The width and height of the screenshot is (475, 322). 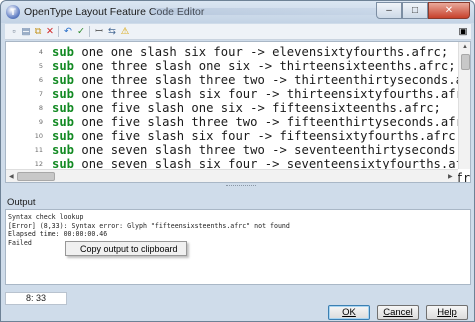 I want to click on scroll-right-icon: ▶, so click(x=450, y=176).